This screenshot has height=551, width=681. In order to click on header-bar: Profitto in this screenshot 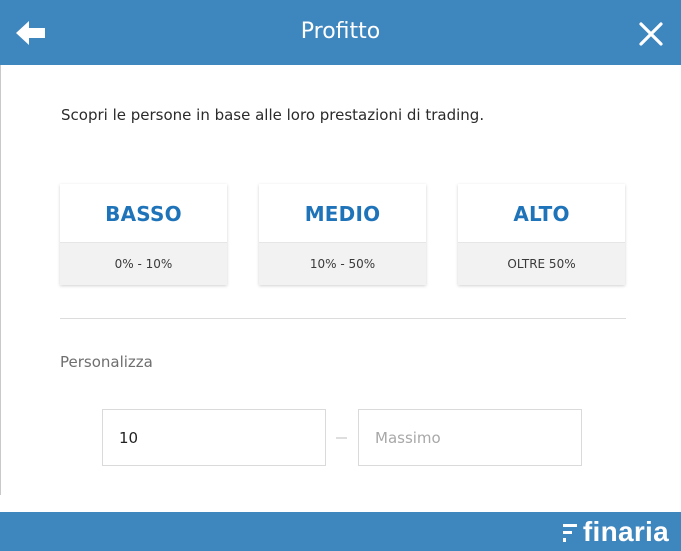, I will do `click(340, 32)`.